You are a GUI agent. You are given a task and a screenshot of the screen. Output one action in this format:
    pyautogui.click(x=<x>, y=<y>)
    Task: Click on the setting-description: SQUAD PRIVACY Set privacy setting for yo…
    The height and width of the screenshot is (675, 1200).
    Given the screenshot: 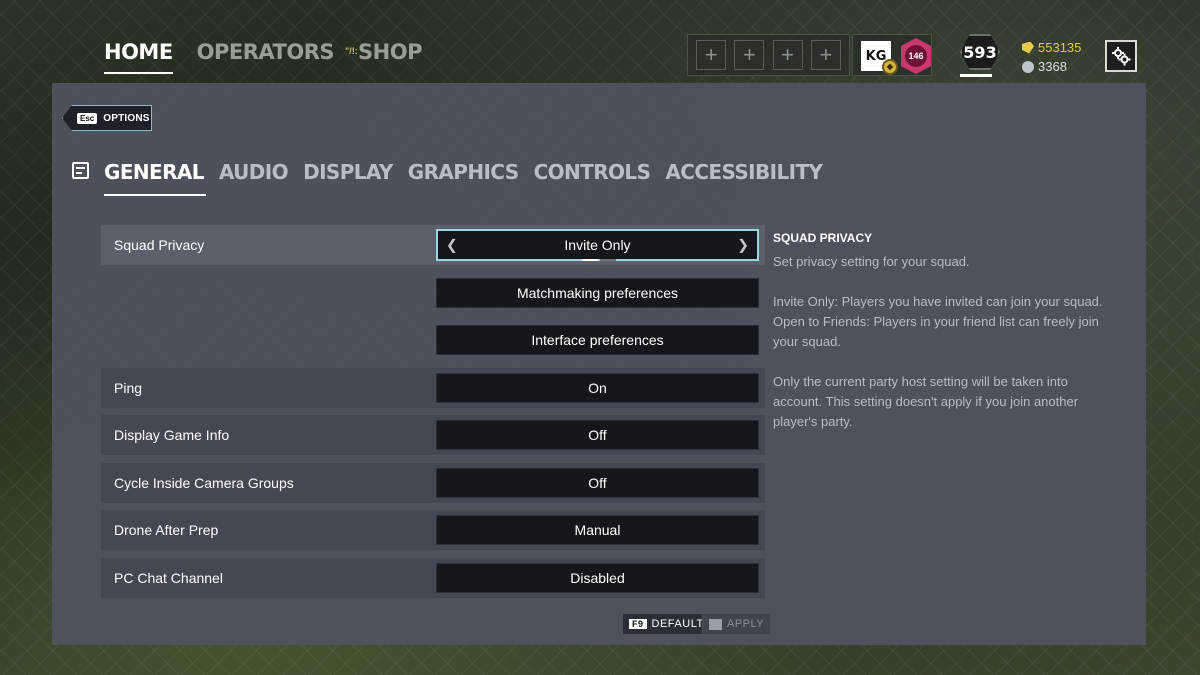 What is the action you would take?
    pyautogui.click(x=938, y=340)
    